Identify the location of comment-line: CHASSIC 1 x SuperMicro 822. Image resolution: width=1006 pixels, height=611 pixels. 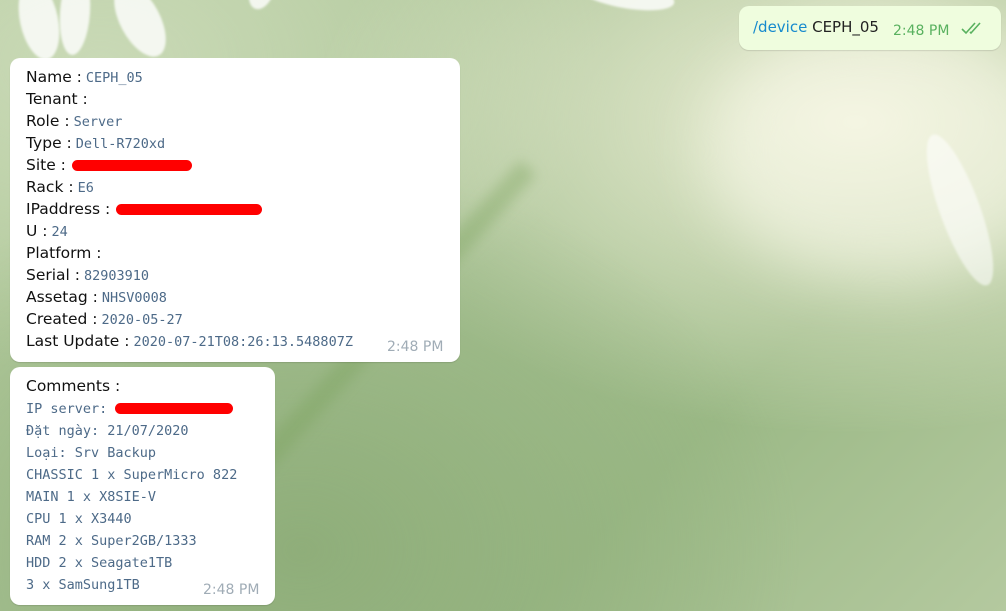
(132, 475).